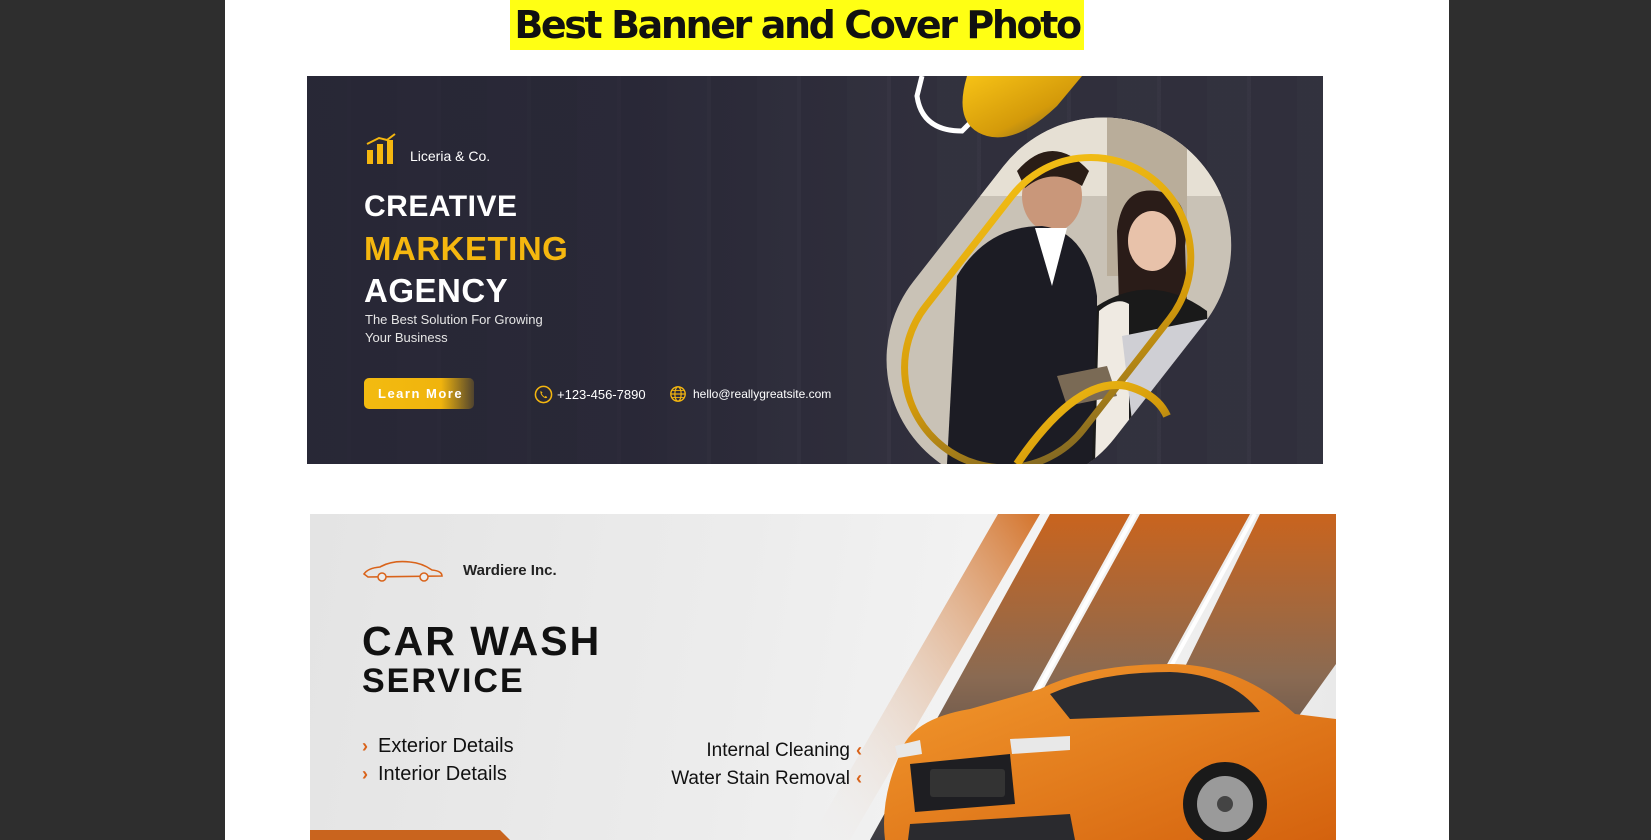 Image resolution: width=1651 pixels, height=840 pixels. I want to click on headline-line-1: CAR WASH, so click(482, 641).